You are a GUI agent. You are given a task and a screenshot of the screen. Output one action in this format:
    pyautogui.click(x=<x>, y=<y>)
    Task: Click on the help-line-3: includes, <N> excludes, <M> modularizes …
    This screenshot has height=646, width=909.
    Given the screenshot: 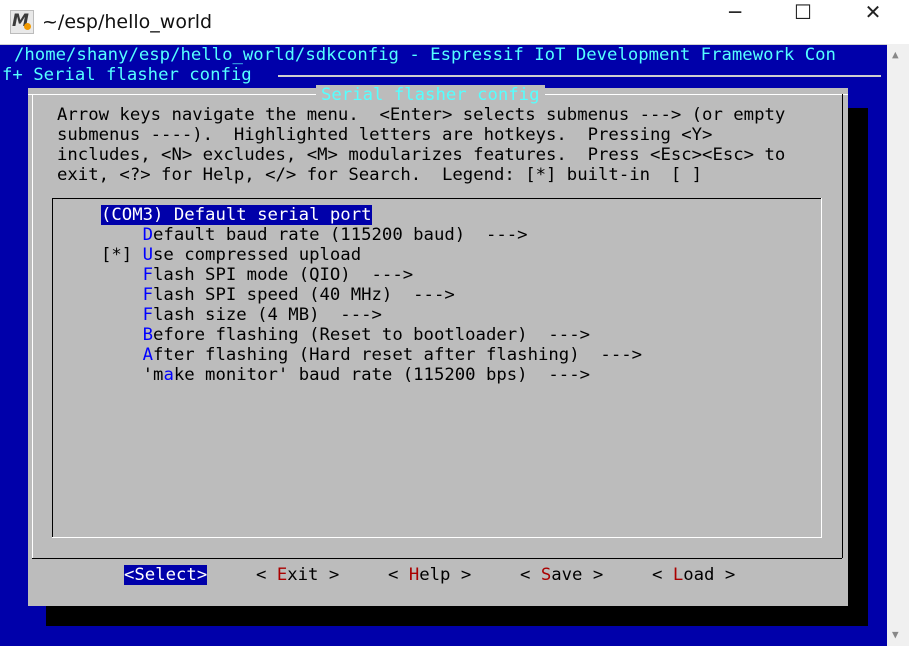 What is the action you would take?
    pyautogui.click(x=421, y=155)
    